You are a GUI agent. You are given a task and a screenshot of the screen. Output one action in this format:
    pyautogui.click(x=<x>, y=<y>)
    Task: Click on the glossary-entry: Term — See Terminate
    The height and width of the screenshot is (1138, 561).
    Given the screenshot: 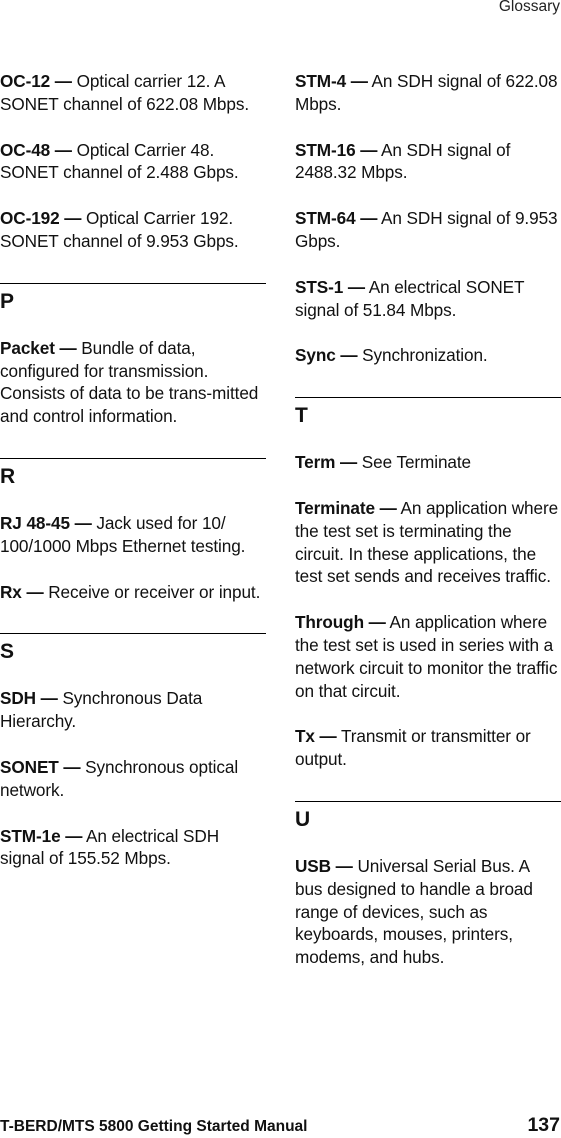 What is the action you would take?
    pyautogui.click(x=428, y=462)
    